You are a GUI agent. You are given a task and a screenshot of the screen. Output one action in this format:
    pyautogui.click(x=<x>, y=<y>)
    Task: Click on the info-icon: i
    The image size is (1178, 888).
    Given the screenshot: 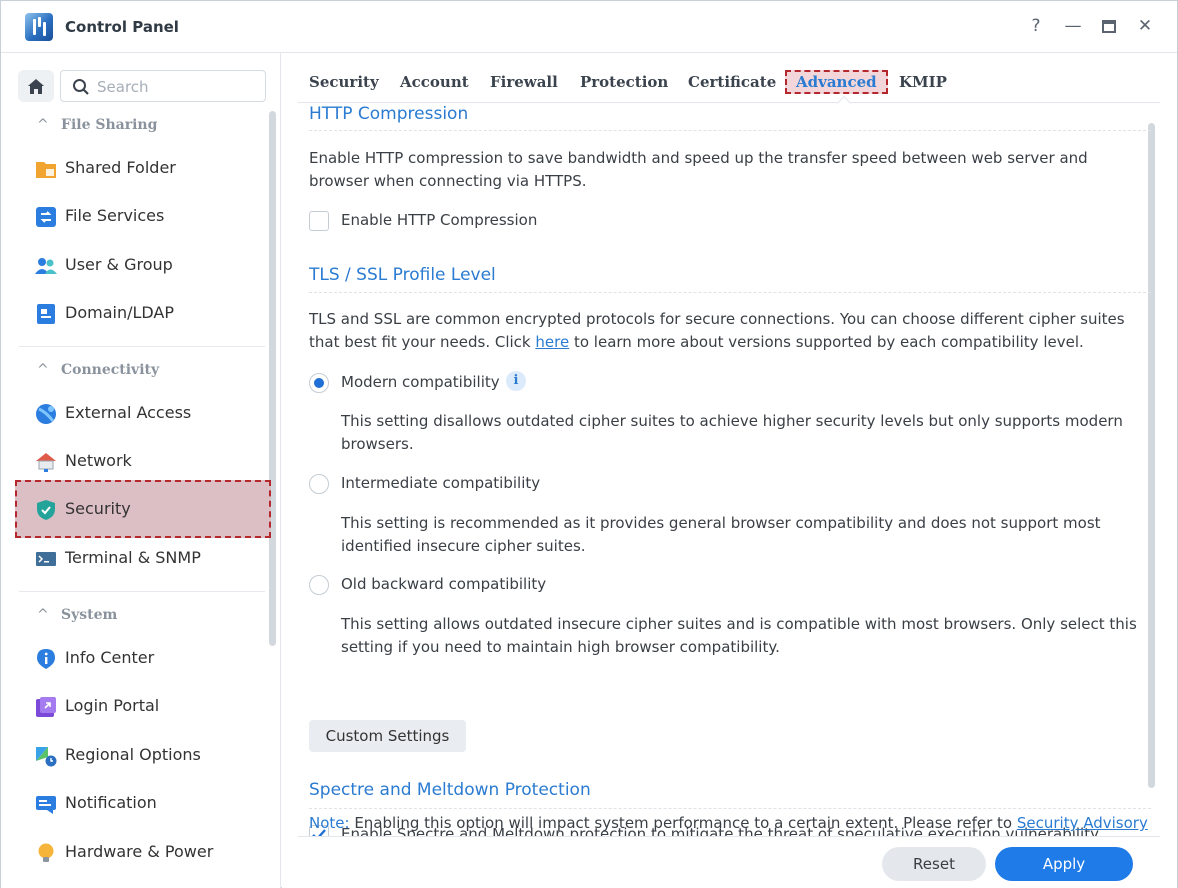 What is the action you would take?
    pyautogui.click(x=516, y=381)
    